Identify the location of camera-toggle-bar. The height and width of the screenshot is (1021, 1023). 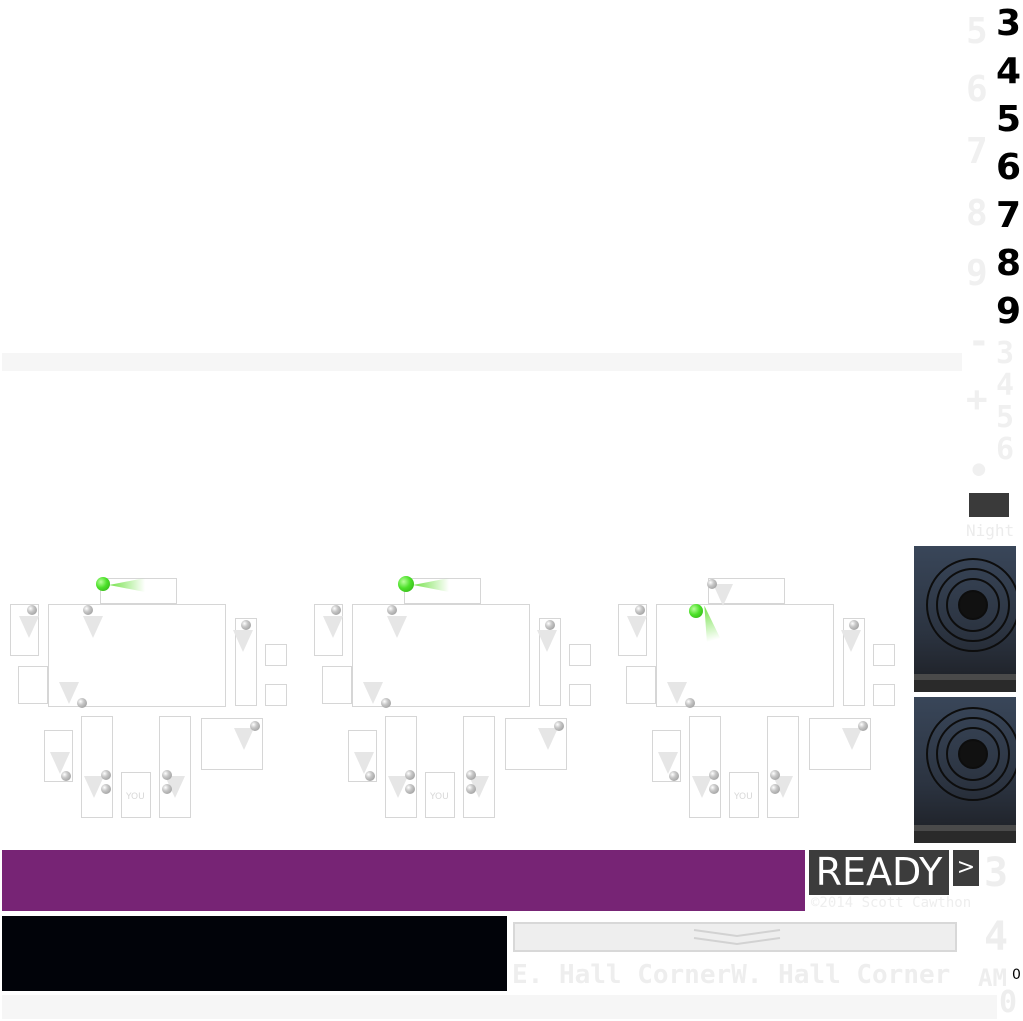
(735, 937).